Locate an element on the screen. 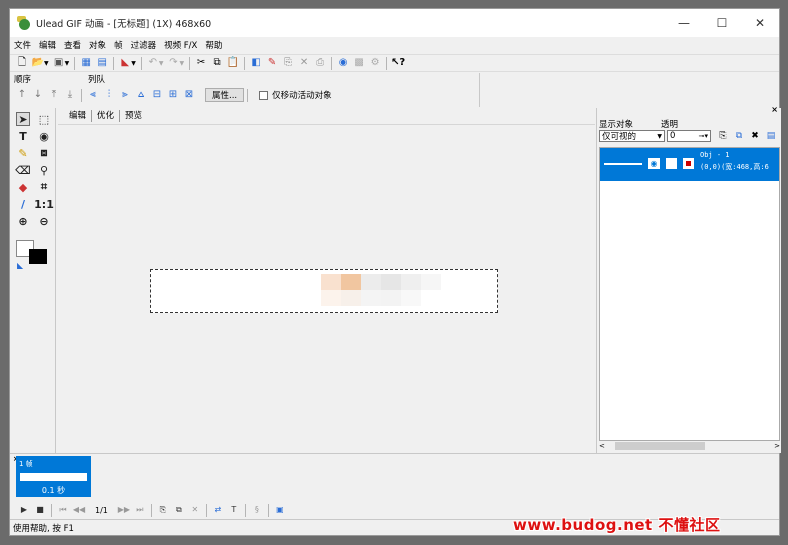 The height and width of the screenshot is (545, 788). eye-icon: ◉ is located at coordinates (654, 163).